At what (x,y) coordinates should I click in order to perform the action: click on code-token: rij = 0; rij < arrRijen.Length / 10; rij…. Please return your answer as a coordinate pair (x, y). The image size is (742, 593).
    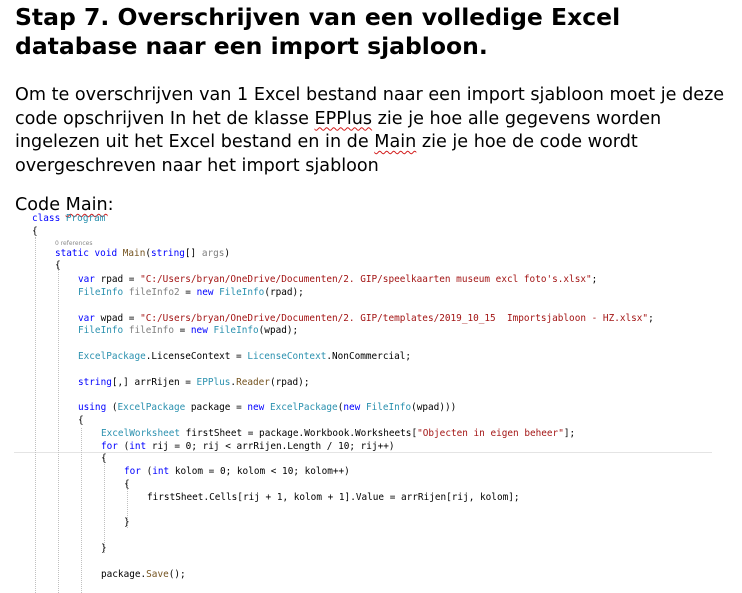
    Looking at the image, I should click on (270, 446).